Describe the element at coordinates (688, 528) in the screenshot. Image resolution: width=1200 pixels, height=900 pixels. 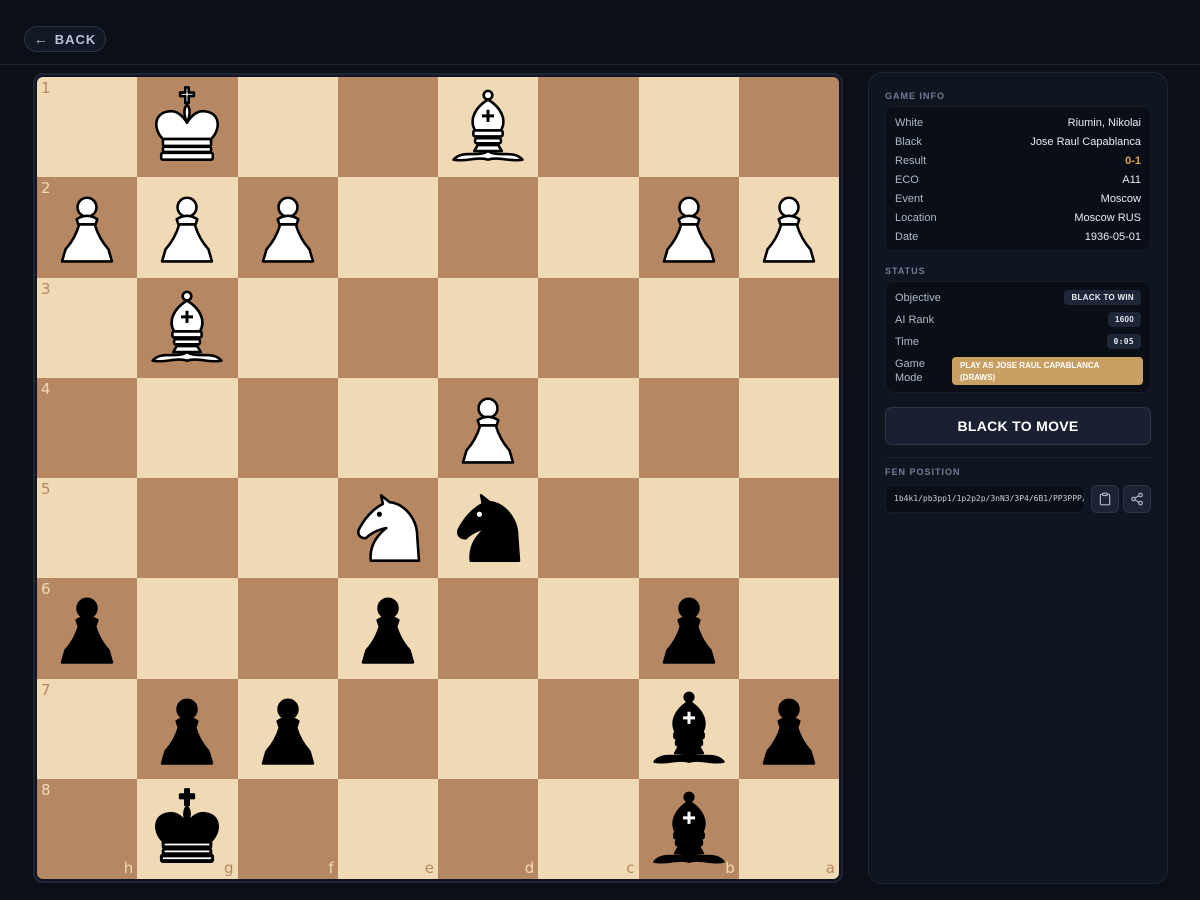
I see `square-b5` at that location.